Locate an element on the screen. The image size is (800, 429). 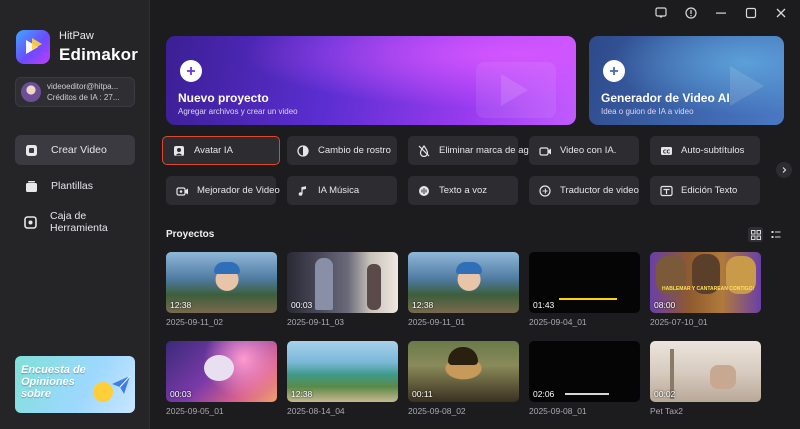
grid-view-icon is located at coordinates (755, 234).